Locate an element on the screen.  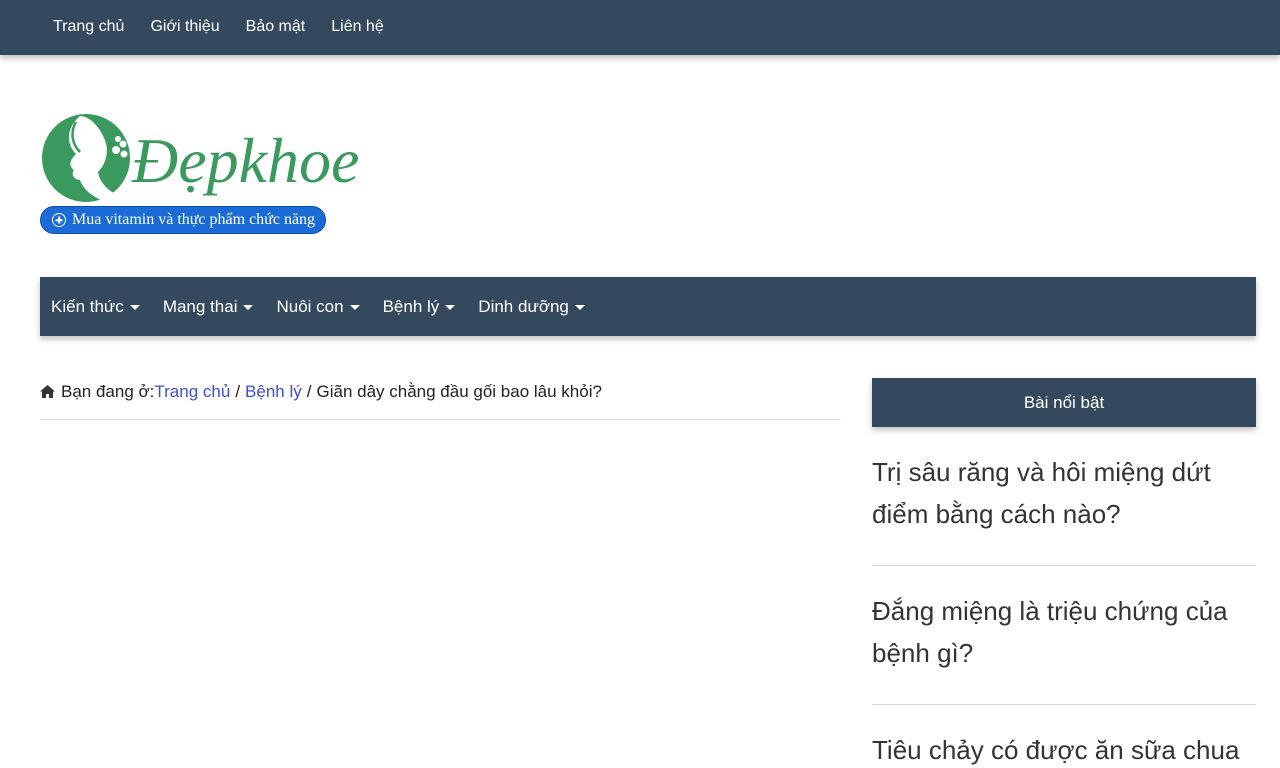
shop-vitamin-label: Mua vitamin và thực phẩm chức năng is located at coordinates (194, 219).